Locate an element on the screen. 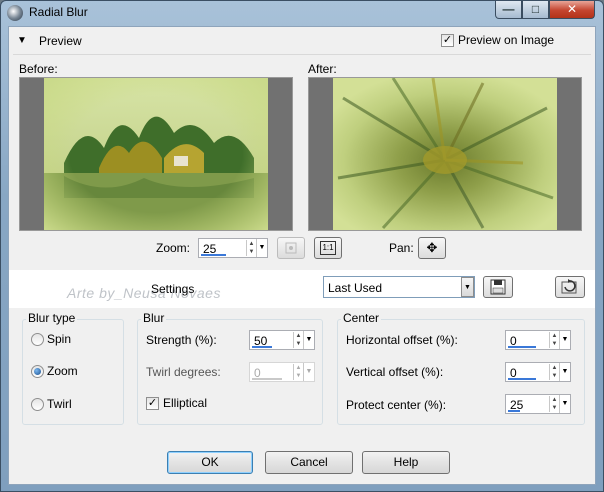 The height and width of the screenshot is (492, 604). minimize-button: — is located at coordinates (508, 10).